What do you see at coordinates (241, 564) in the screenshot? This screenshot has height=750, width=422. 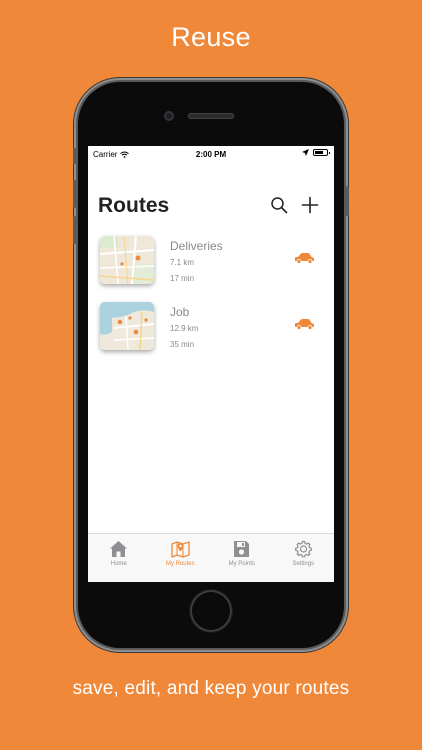 I see `tab-label: My Points` at bounding box center [241, 564].